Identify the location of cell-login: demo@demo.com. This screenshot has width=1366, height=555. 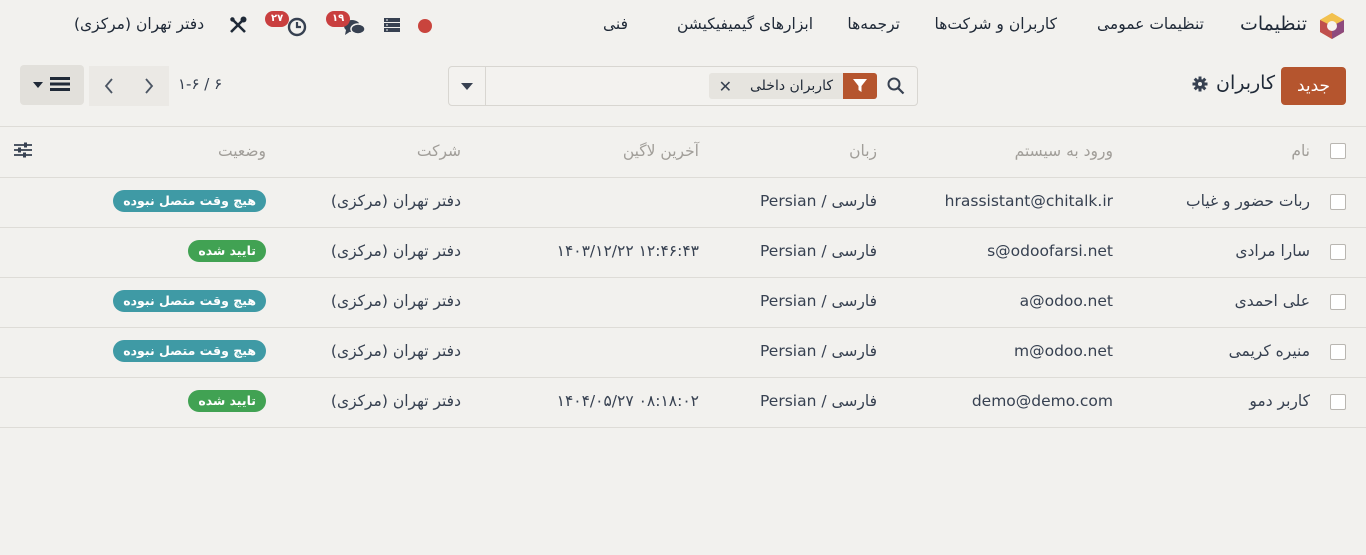
(1042, 401).